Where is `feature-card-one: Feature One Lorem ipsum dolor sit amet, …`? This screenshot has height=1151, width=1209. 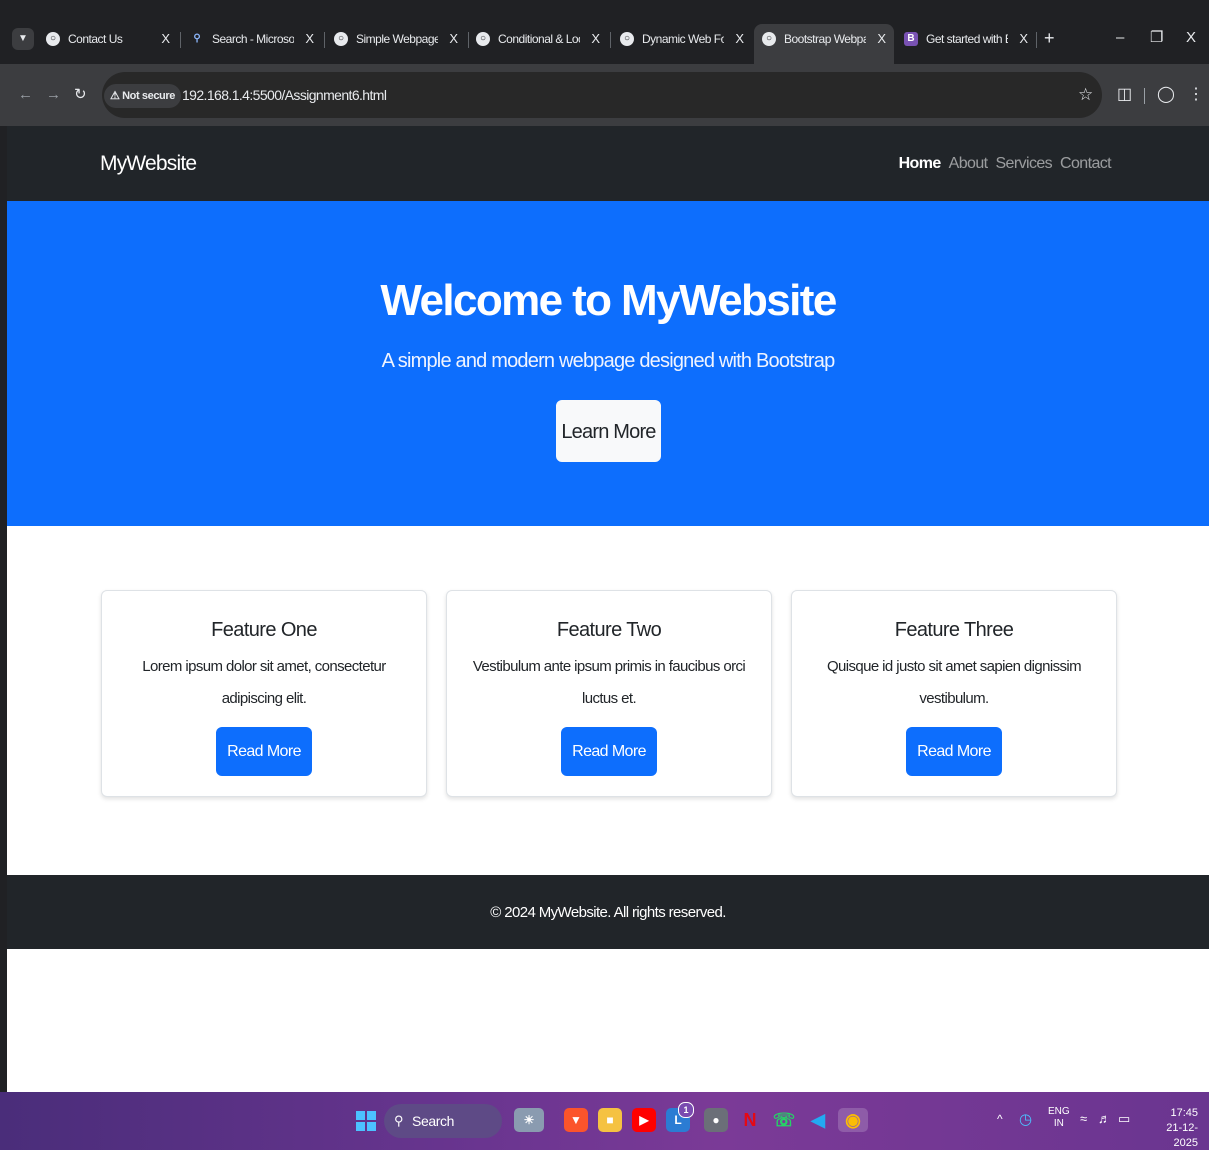 feature-card-one: Feature One Lorem ipsum dolor sit amet, … is located at coordinates (264, 693).